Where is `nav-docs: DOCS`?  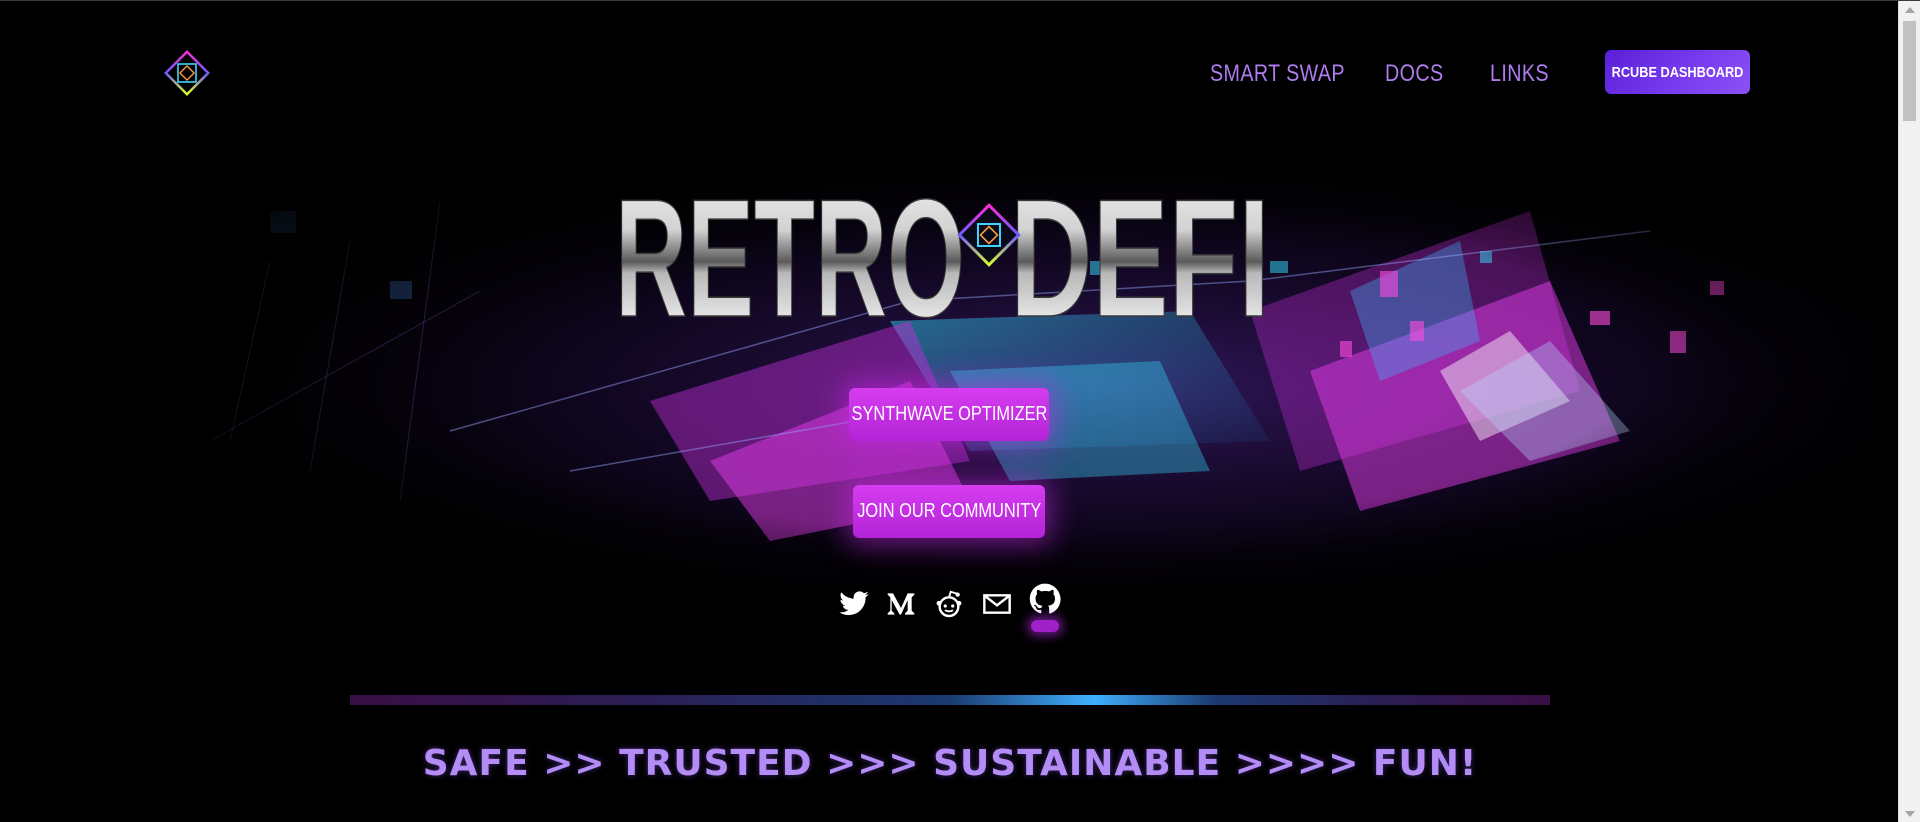
nav-docs: DOCS is located at coordinates (1414, 74).